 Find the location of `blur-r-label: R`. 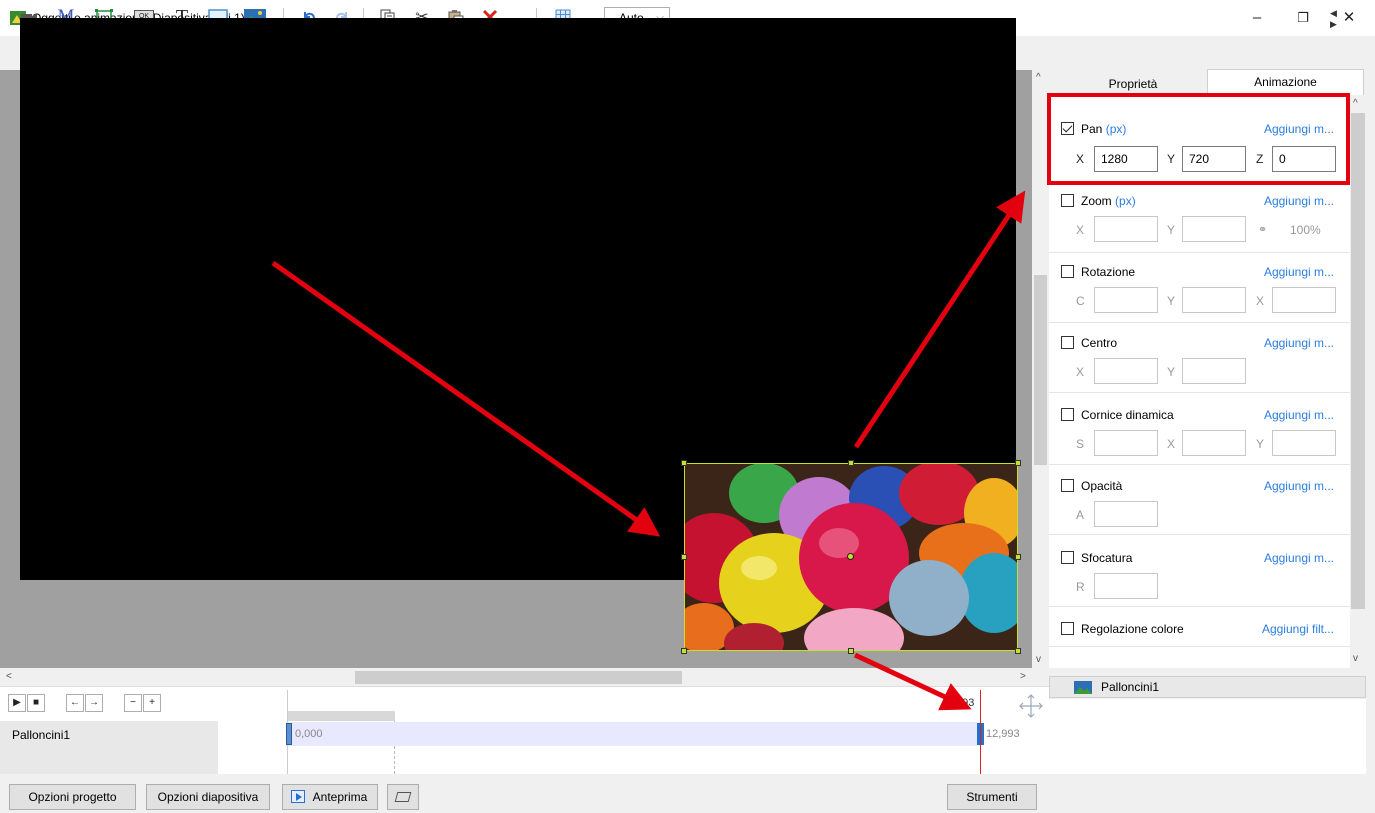

blur-r-label: R is located at coordinates (1080, 587).